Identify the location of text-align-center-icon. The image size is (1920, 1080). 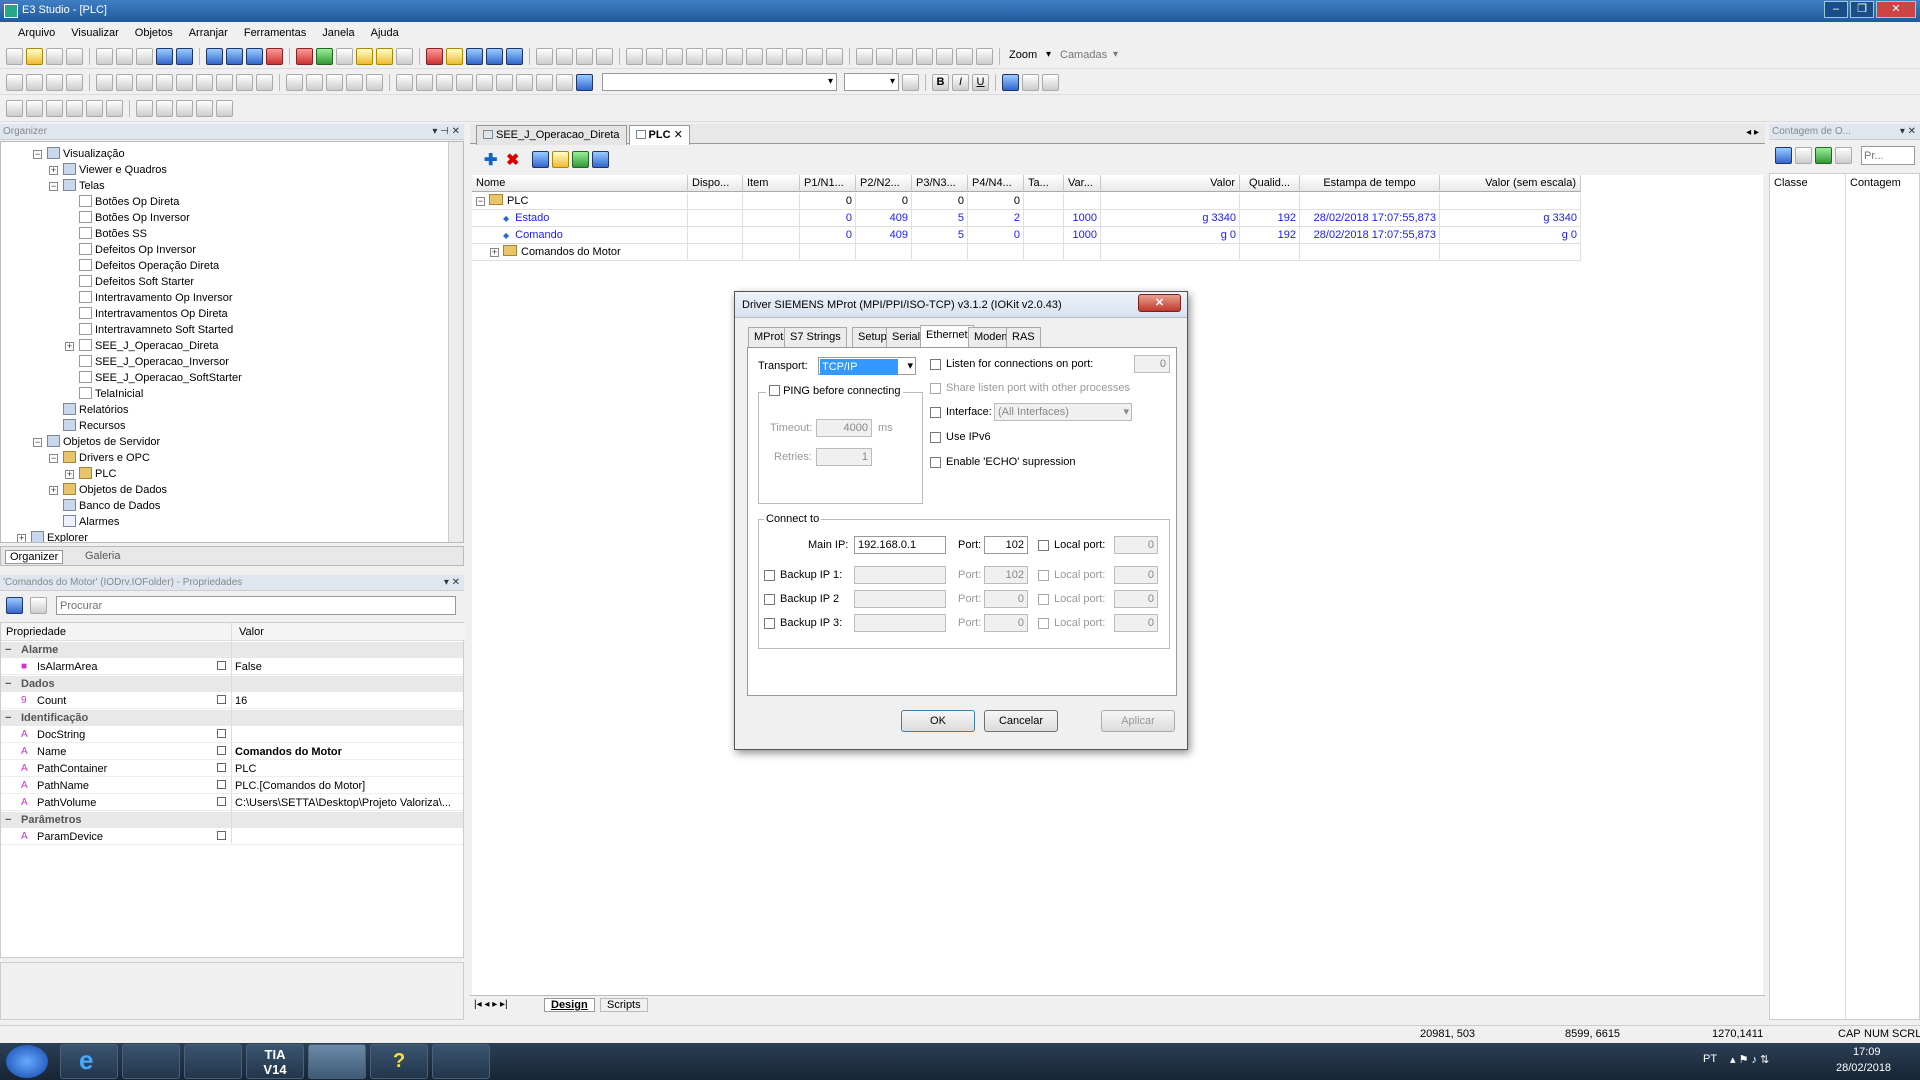
(1030, 82).